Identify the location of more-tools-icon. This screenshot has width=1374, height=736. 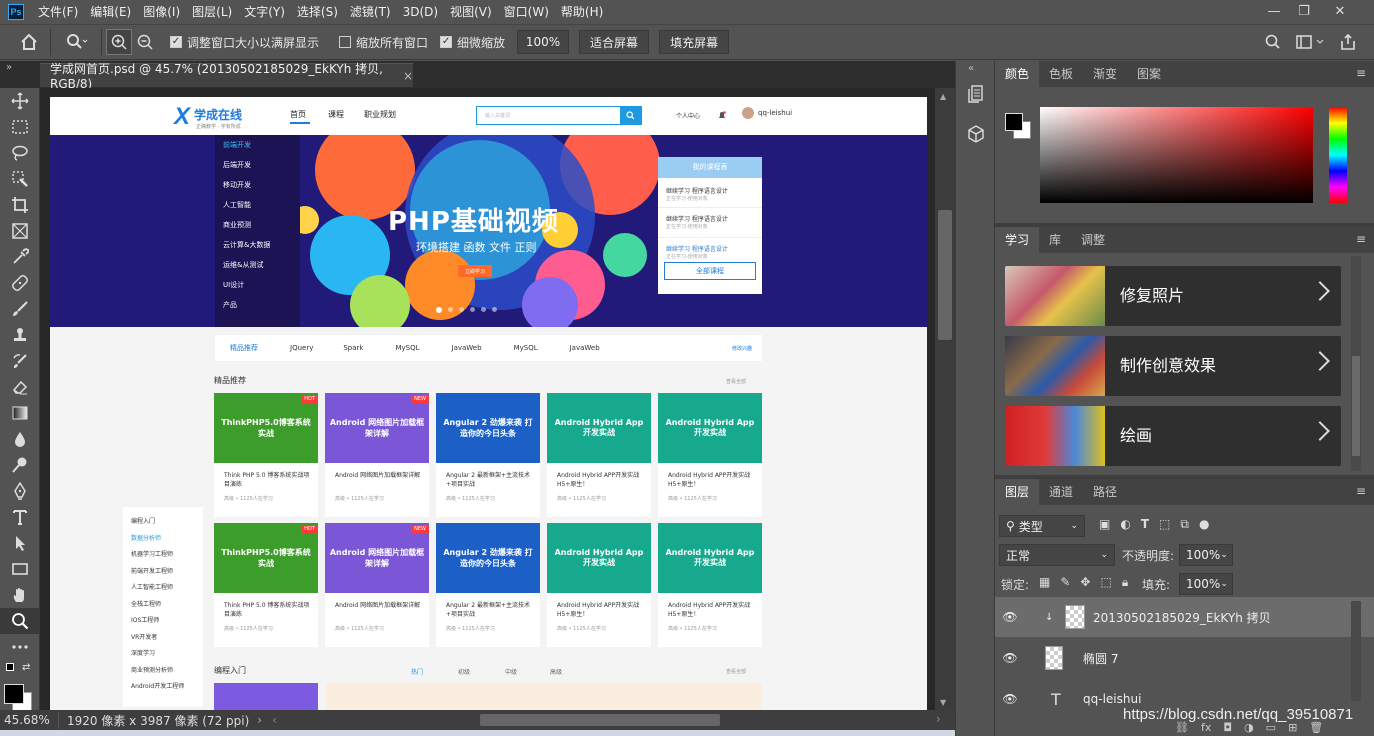
(20, 647).